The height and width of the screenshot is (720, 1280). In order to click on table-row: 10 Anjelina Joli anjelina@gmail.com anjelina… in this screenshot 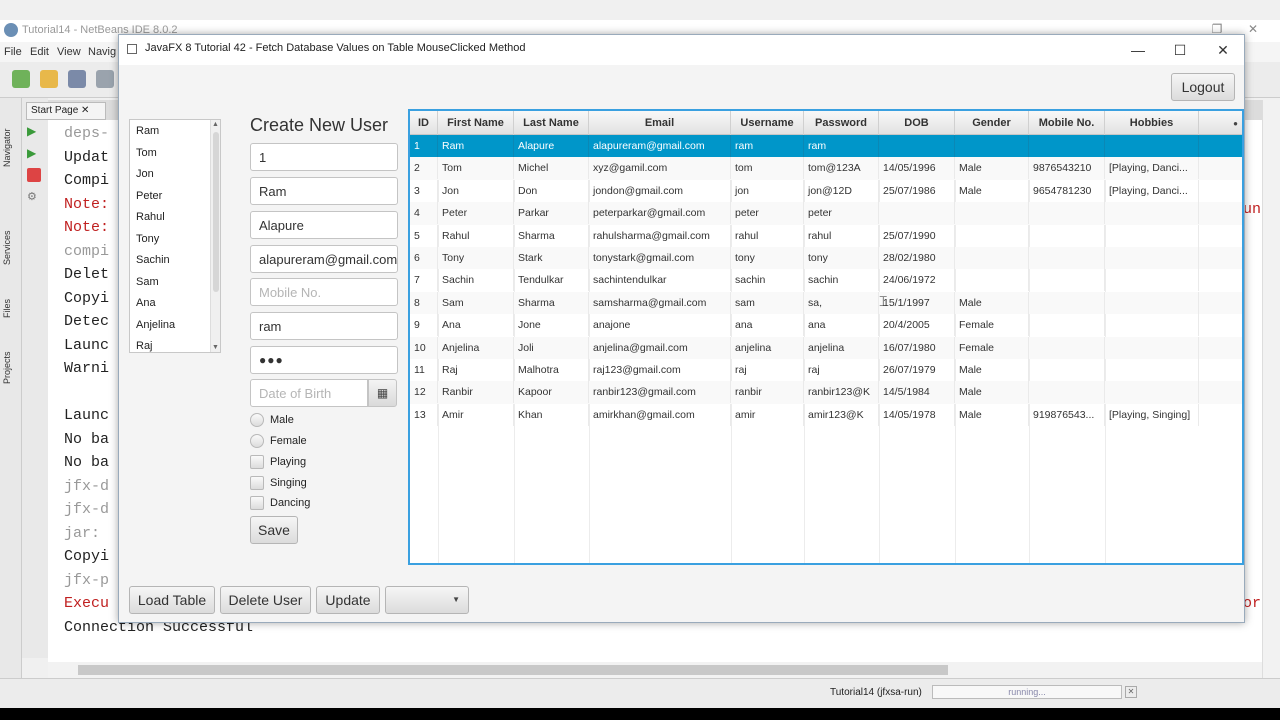, I will do `click(826, 347)`.